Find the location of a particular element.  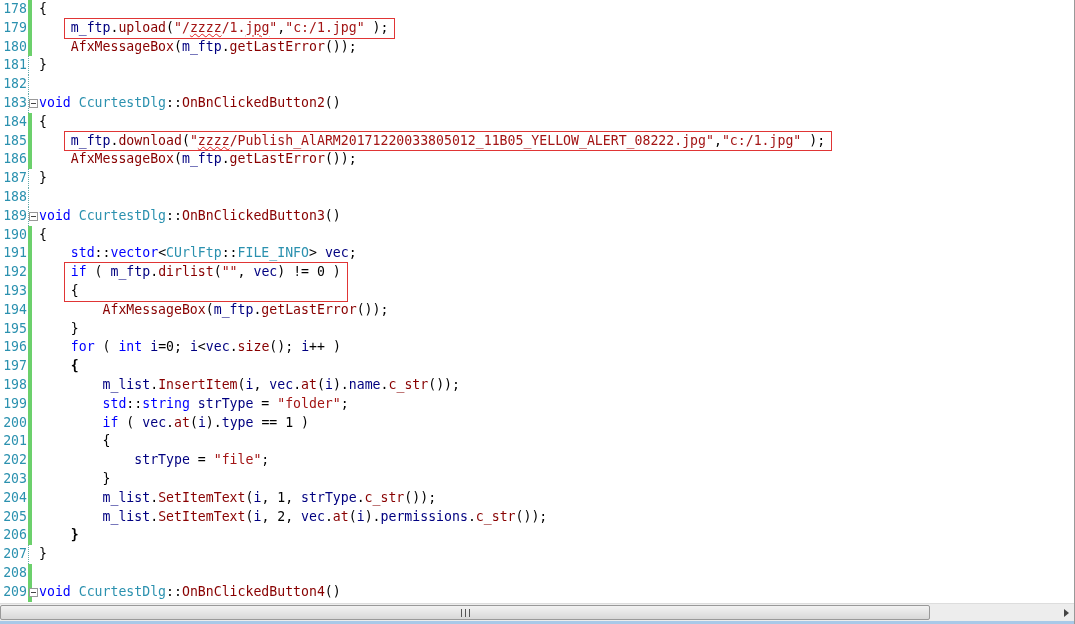

code-line: std::string strType = "folder"; is located at coordinates (225, 403).